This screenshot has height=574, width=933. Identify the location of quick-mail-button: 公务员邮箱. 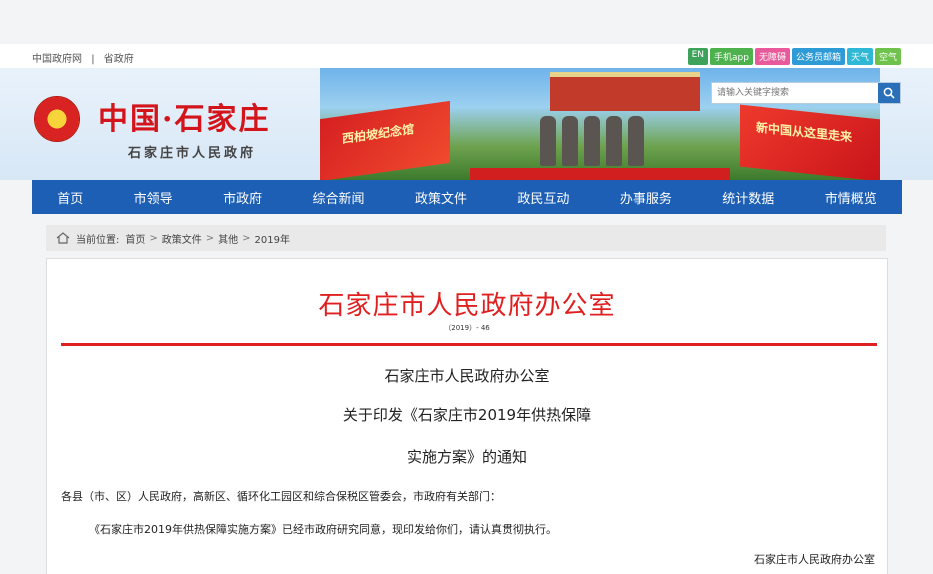
(818, 56).